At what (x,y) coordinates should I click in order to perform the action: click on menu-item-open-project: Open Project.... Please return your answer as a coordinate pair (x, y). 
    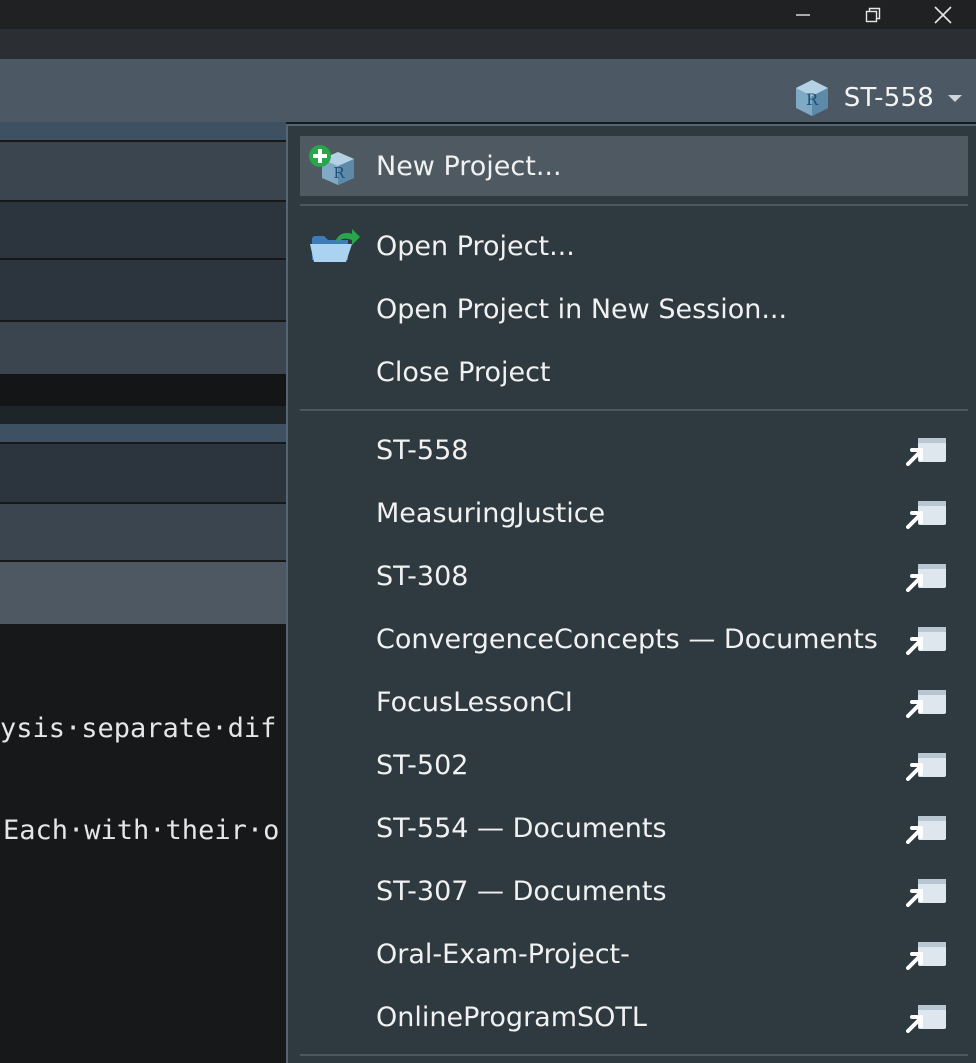
    Looking at the image, I should click on (634, 246).